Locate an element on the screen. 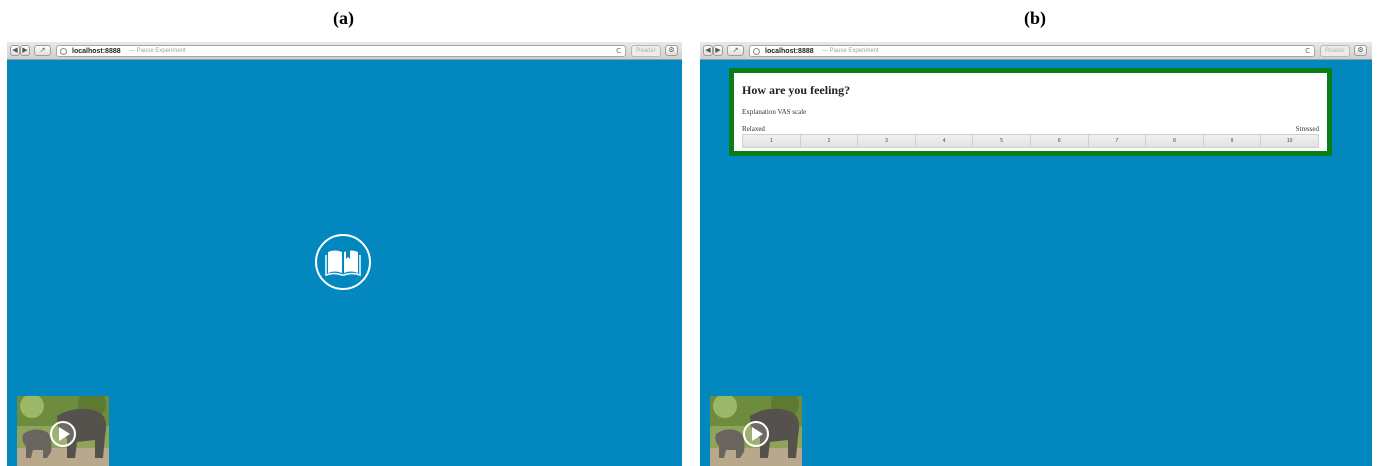 The width and height of the screenshot is (1378, 466). scale-option-1: 1 is located at coordinates (772, 141).